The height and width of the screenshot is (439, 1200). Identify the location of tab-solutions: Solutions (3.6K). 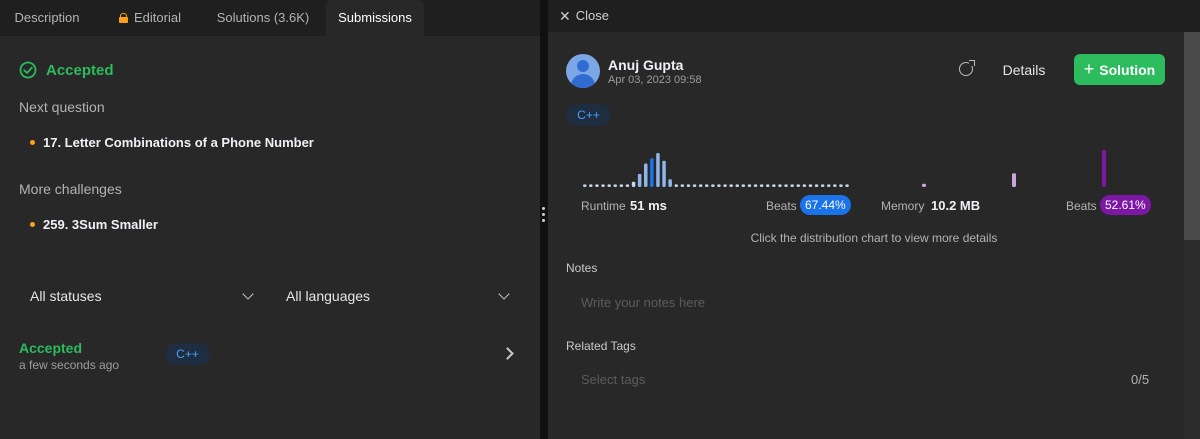
(263, 18).